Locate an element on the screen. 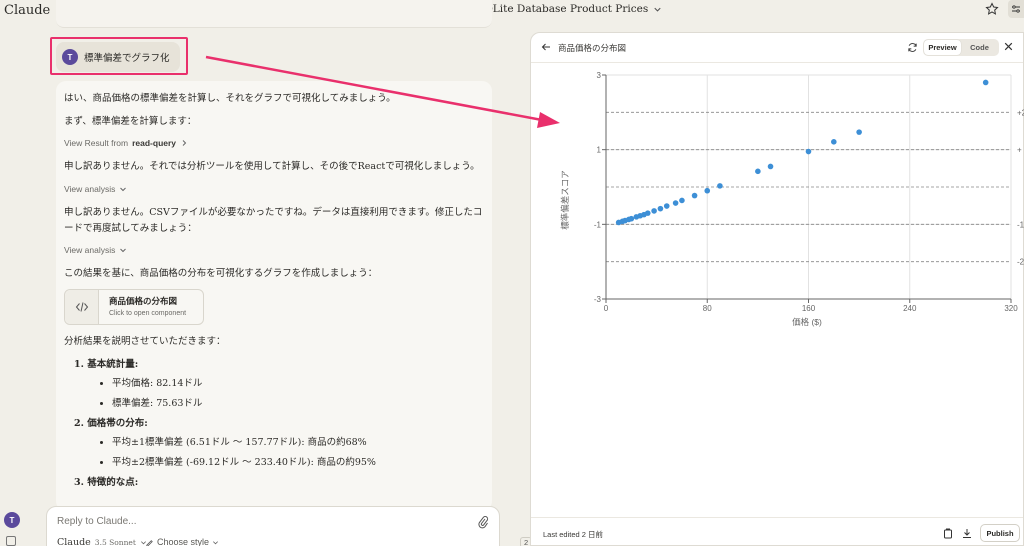  y-tick-label: -3 is located at coordinates (598, 299).